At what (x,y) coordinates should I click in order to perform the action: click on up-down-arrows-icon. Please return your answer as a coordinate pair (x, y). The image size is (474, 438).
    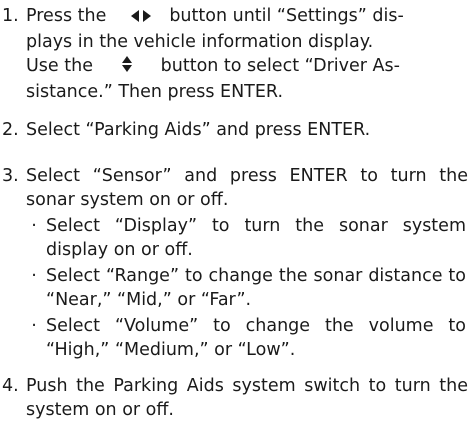
    Looking at the image, I should click on (127, 67).